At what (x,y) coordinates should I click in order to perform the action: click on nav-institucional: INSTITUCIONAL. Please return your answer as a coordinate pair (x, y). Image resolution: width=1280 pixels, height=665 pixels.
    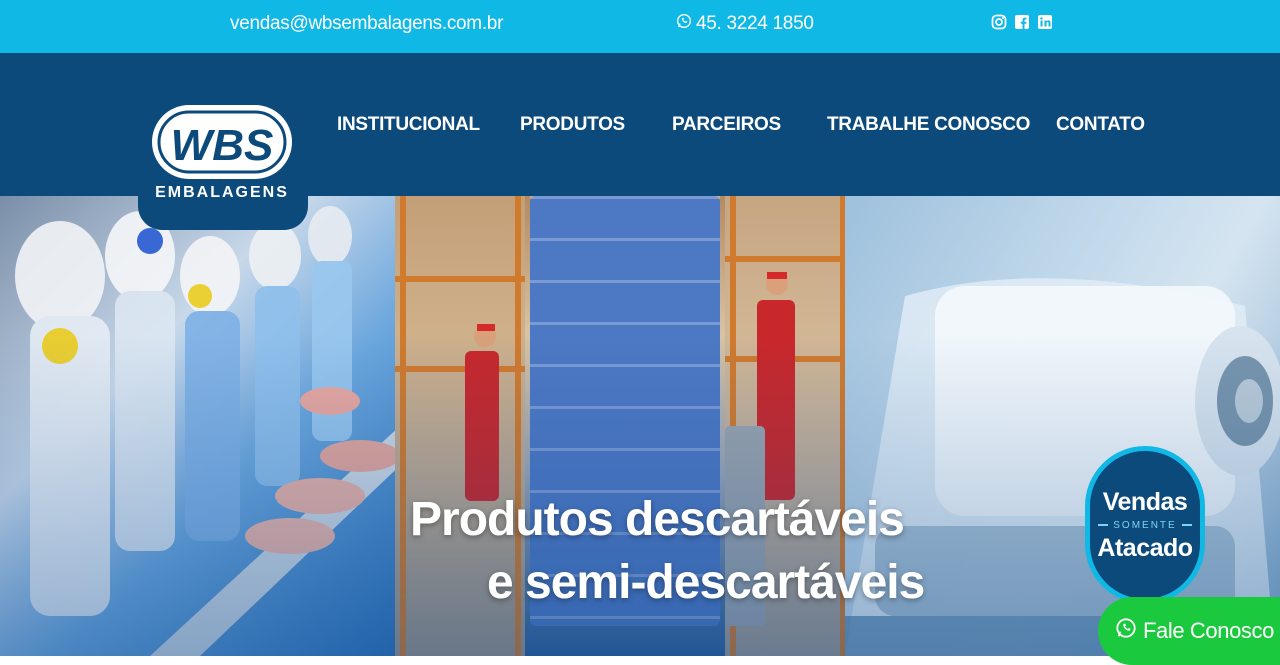
    Looking at the image, I should click on (408, 125).